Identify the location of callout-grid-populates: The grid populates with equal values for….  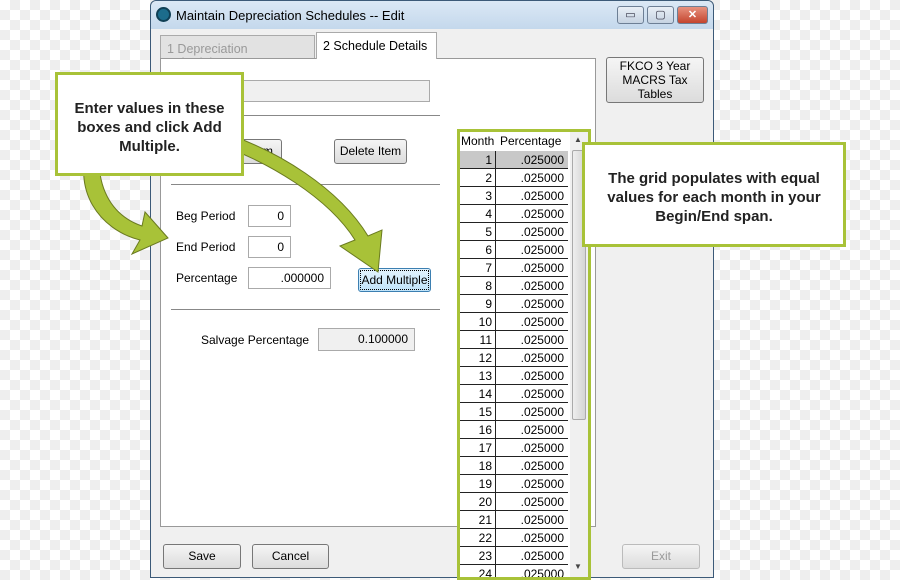
(714, 194).